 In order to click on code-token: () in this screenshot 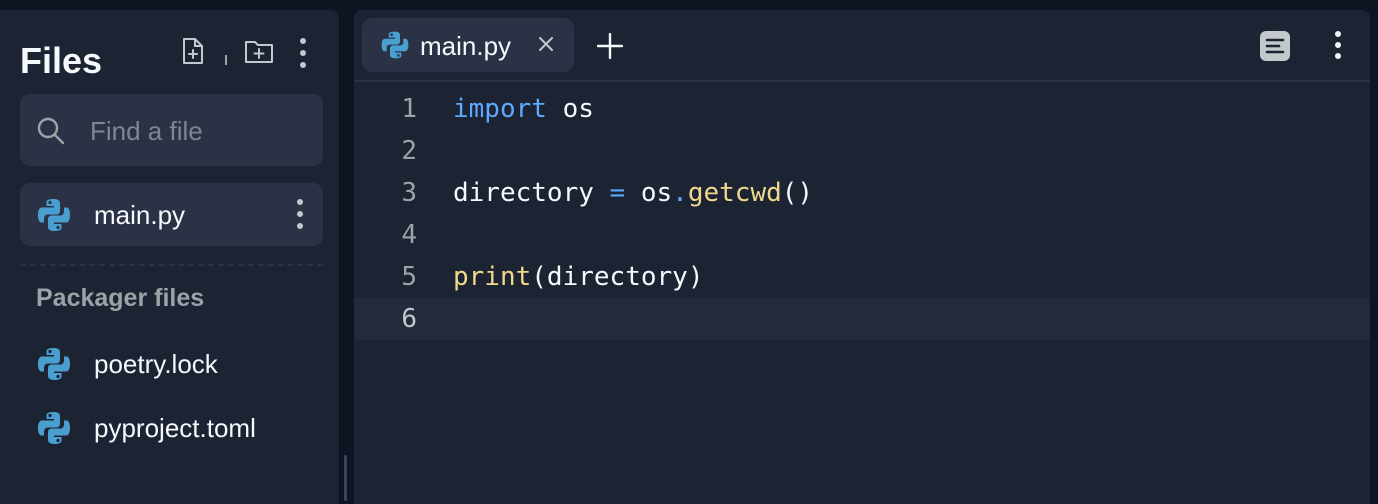, I will do `click(797, 193)`.